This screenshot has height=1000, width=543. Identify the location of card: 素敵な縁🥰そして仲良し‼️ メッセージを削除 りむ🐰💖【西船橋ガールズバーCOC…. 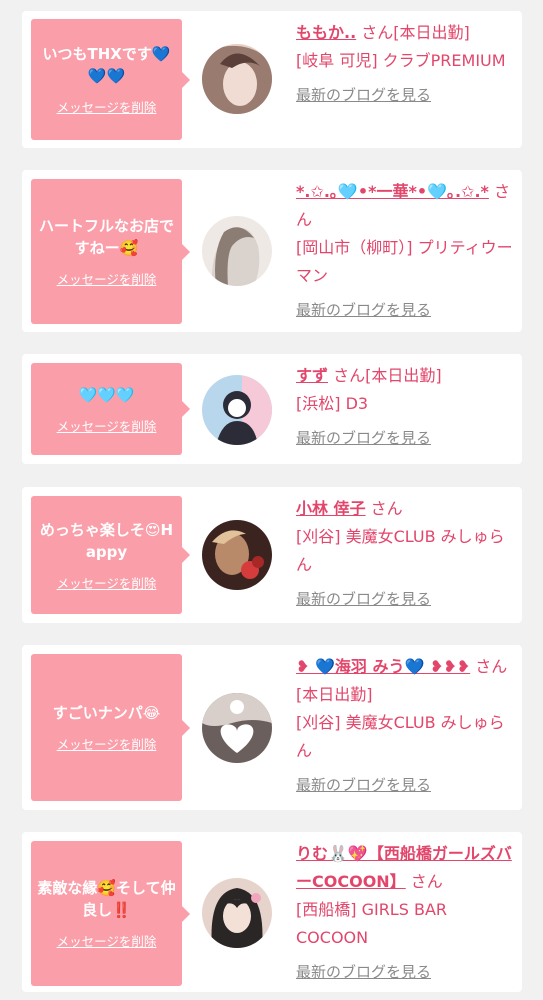
(272, 912).